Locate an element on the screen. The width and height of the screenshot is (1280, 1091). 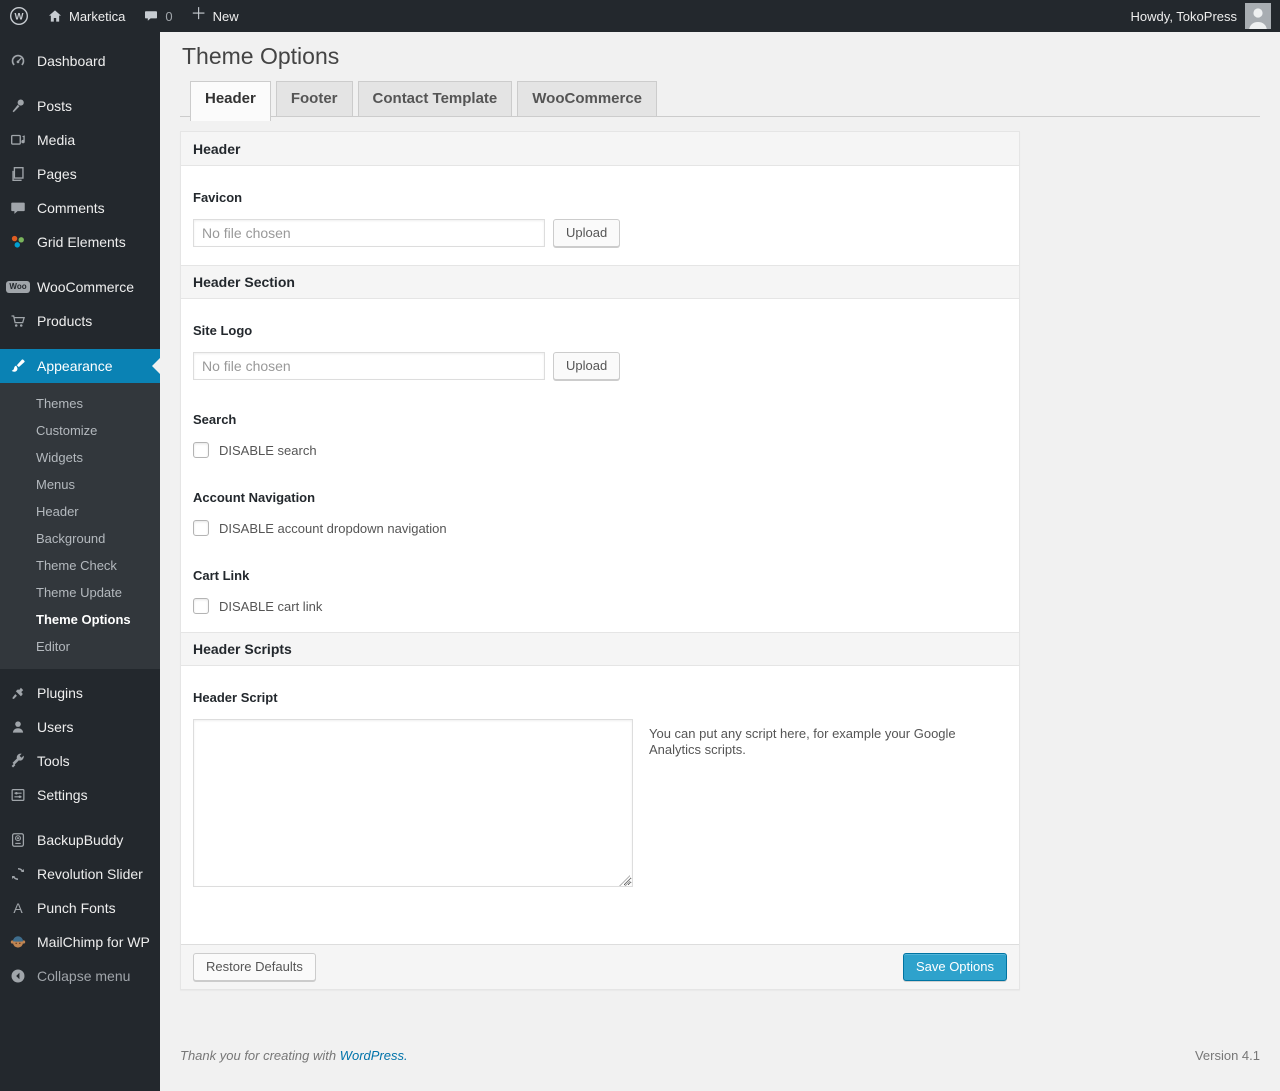
wordpress-link: WordPress. is located at coordinates (374, 1055).